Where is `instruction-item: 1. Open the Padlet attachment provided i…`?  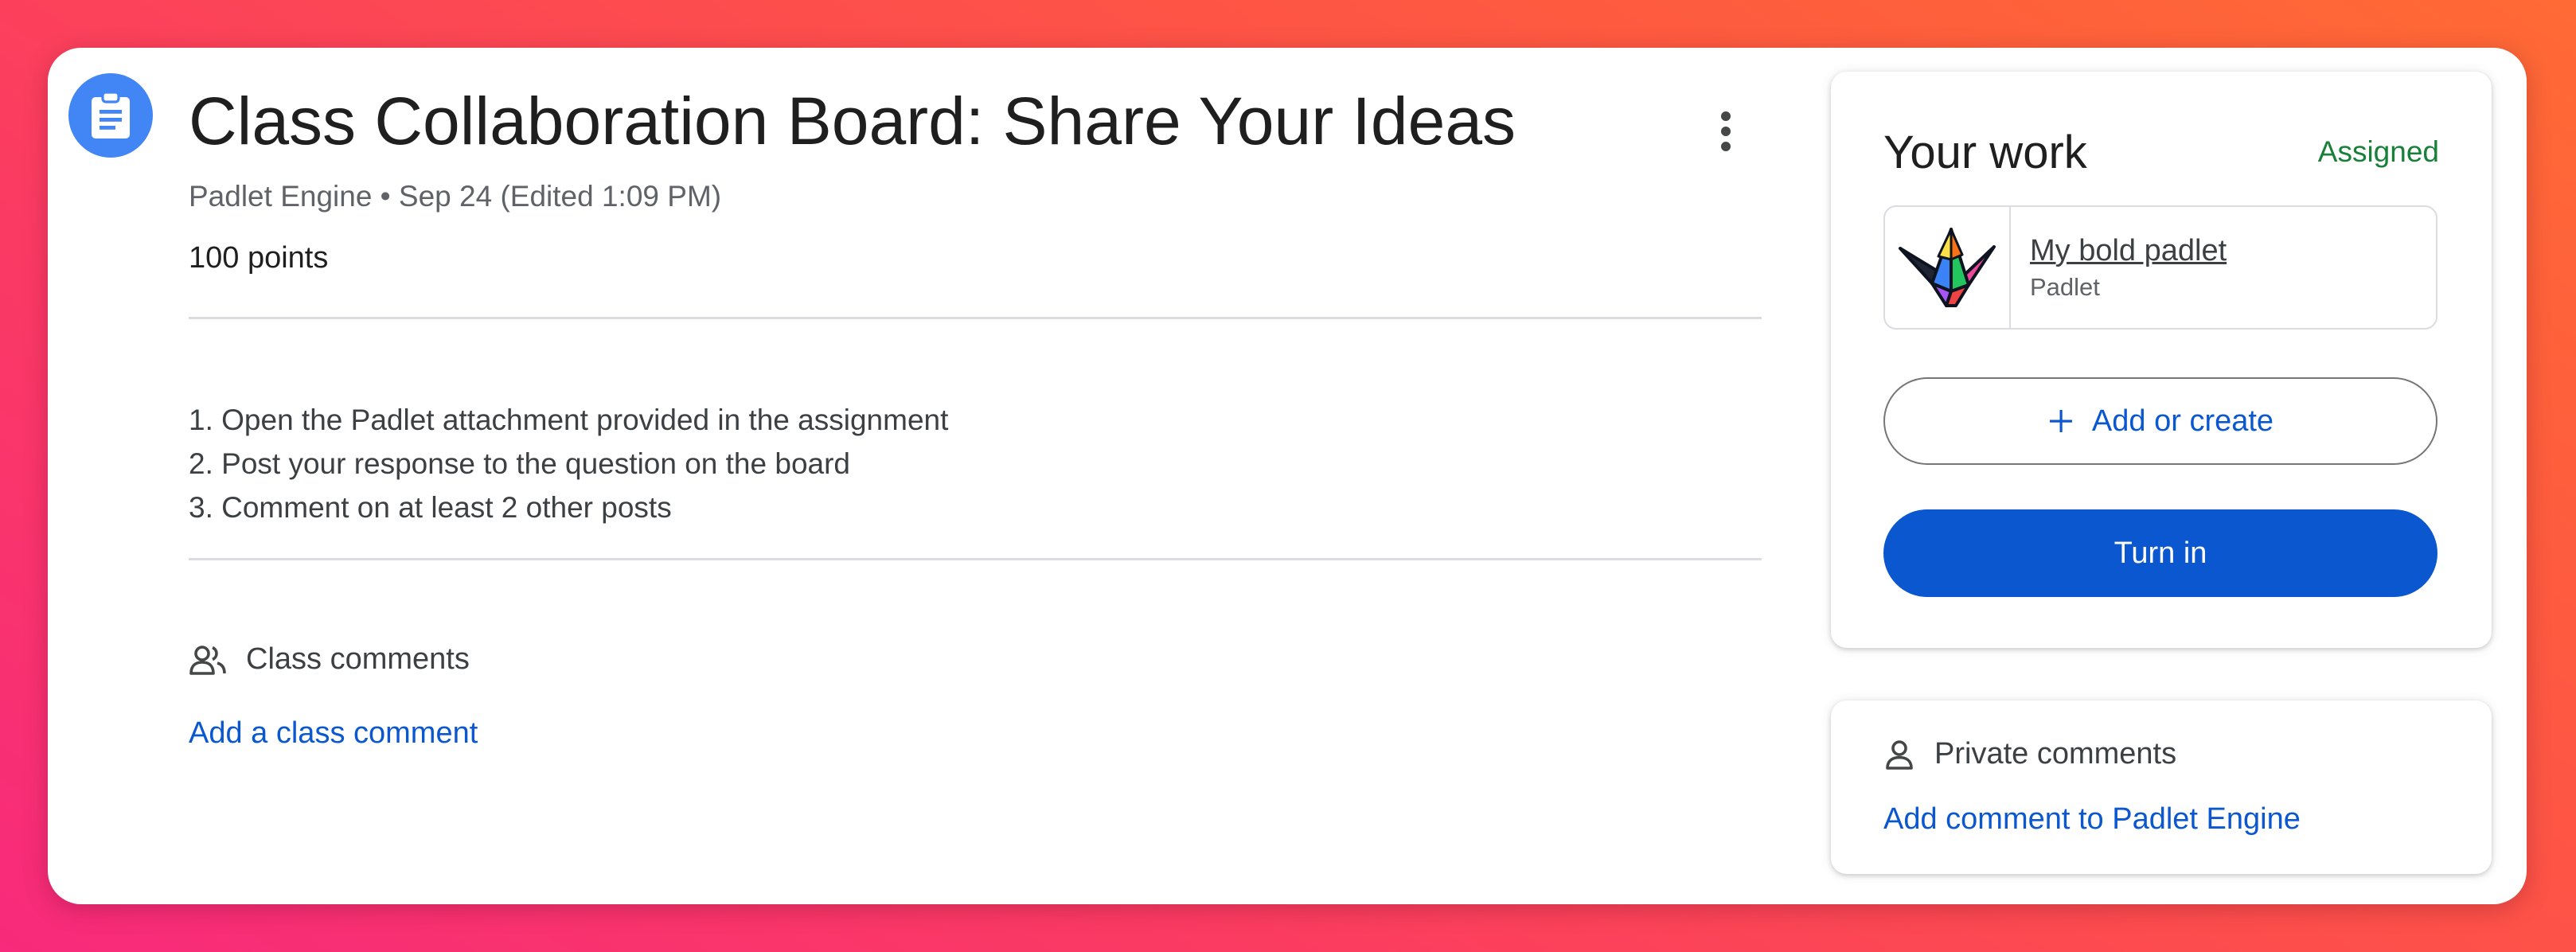
instruction-item: 1. Open the Padlet attachment provided i… is located at coordinates (569, 420).